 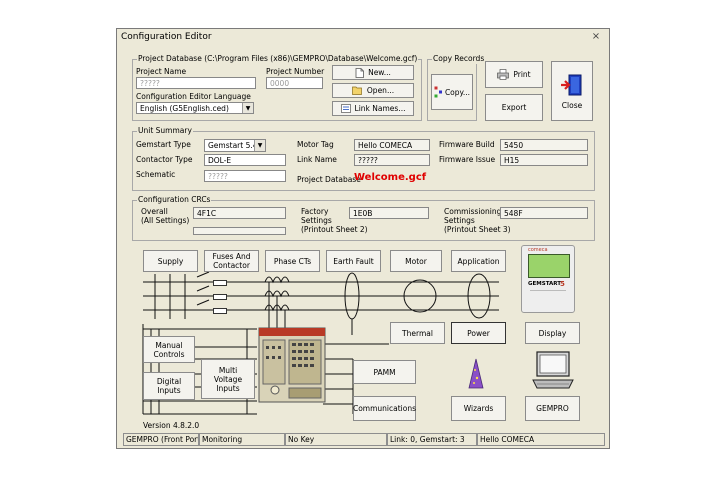 What do you see at coordinates (353, 261) in the screenshot?
I see `earth-fault-button: Earth Fault` at bounding box center [353, 261].